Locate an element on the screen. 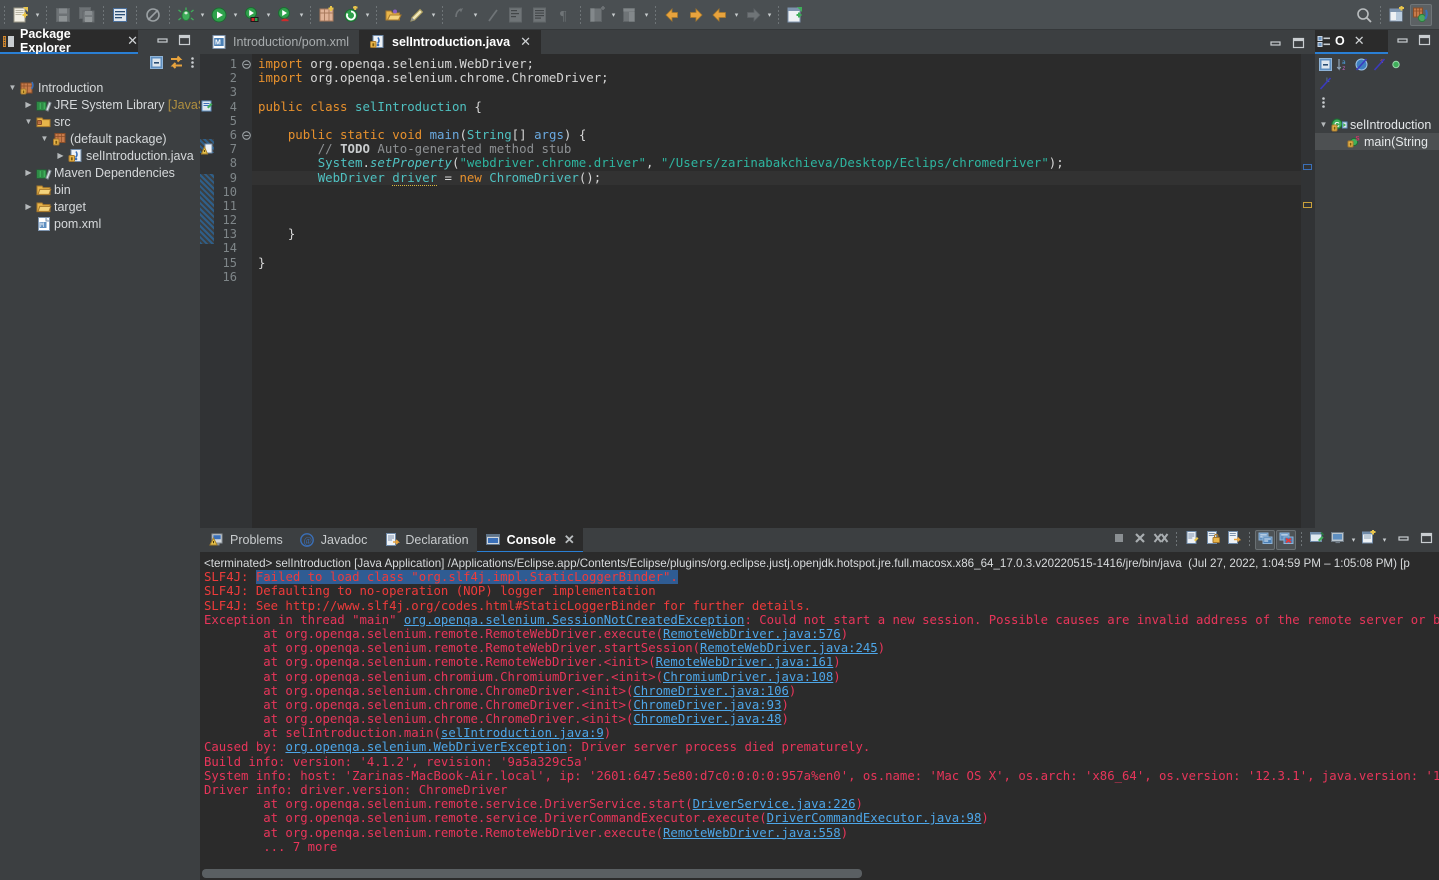  new-package-dropdown is located at coordinates (367, 15).